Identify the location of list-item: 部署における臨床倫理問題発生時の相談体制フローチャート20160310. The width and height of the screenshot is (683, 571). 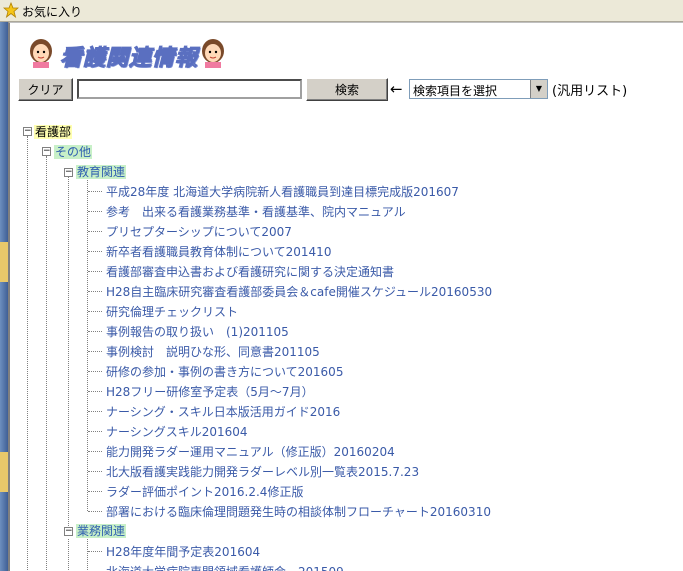
(298, 511).